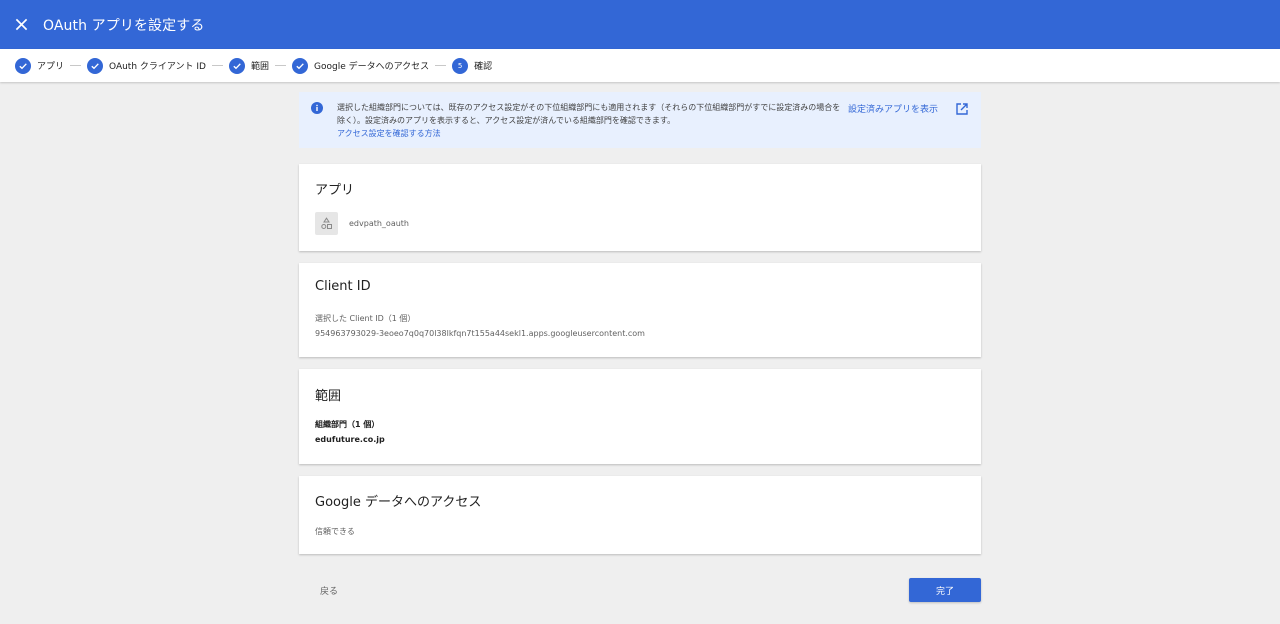  What do you see at coordinates (259, 67) in the screenshot?
I see `step-label: 範囲` at bounding box center [259, 67].